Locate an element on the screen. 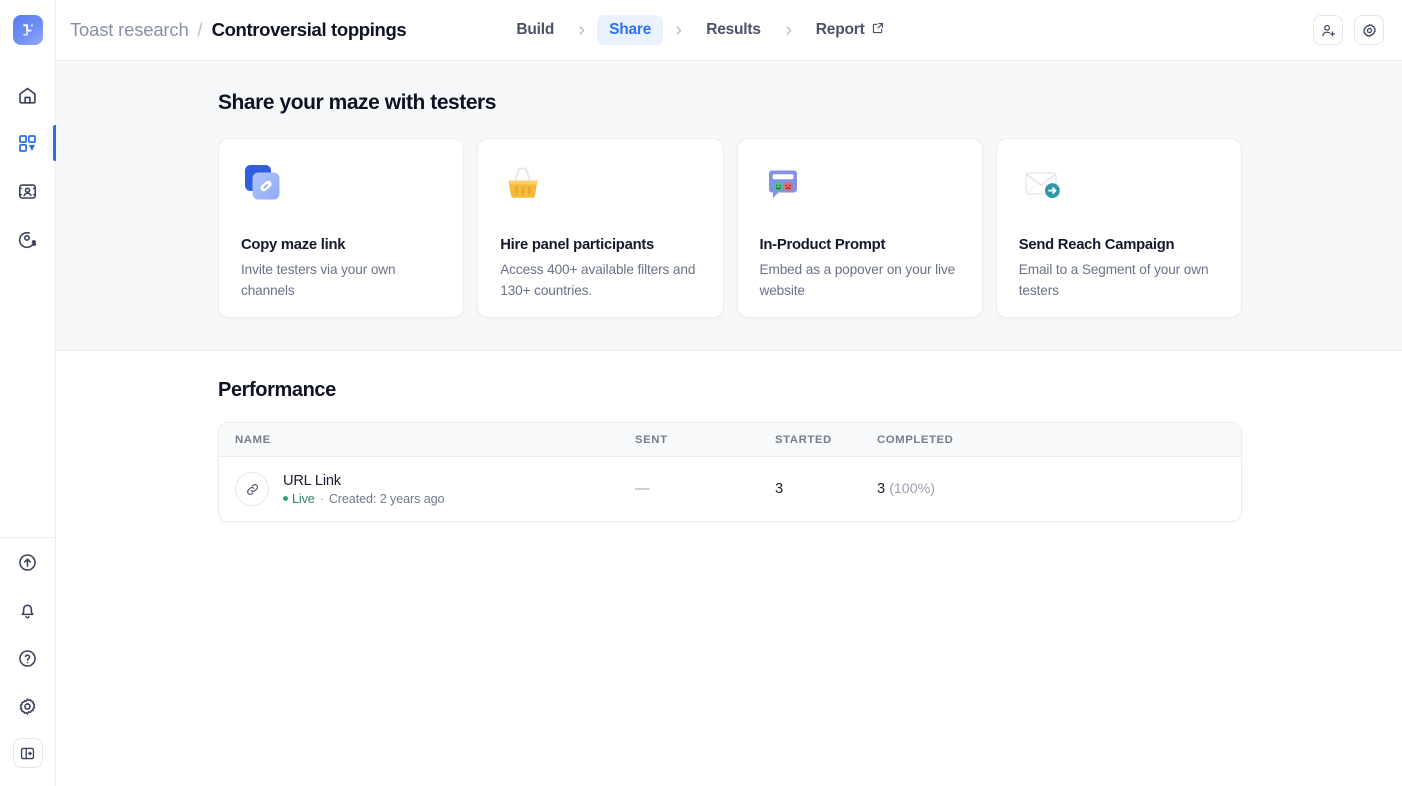 This screenshot has height=786, width=1402. row-name-text-group: URL Link Live · Created: 2 years ago is located at coordinates (364, 489).